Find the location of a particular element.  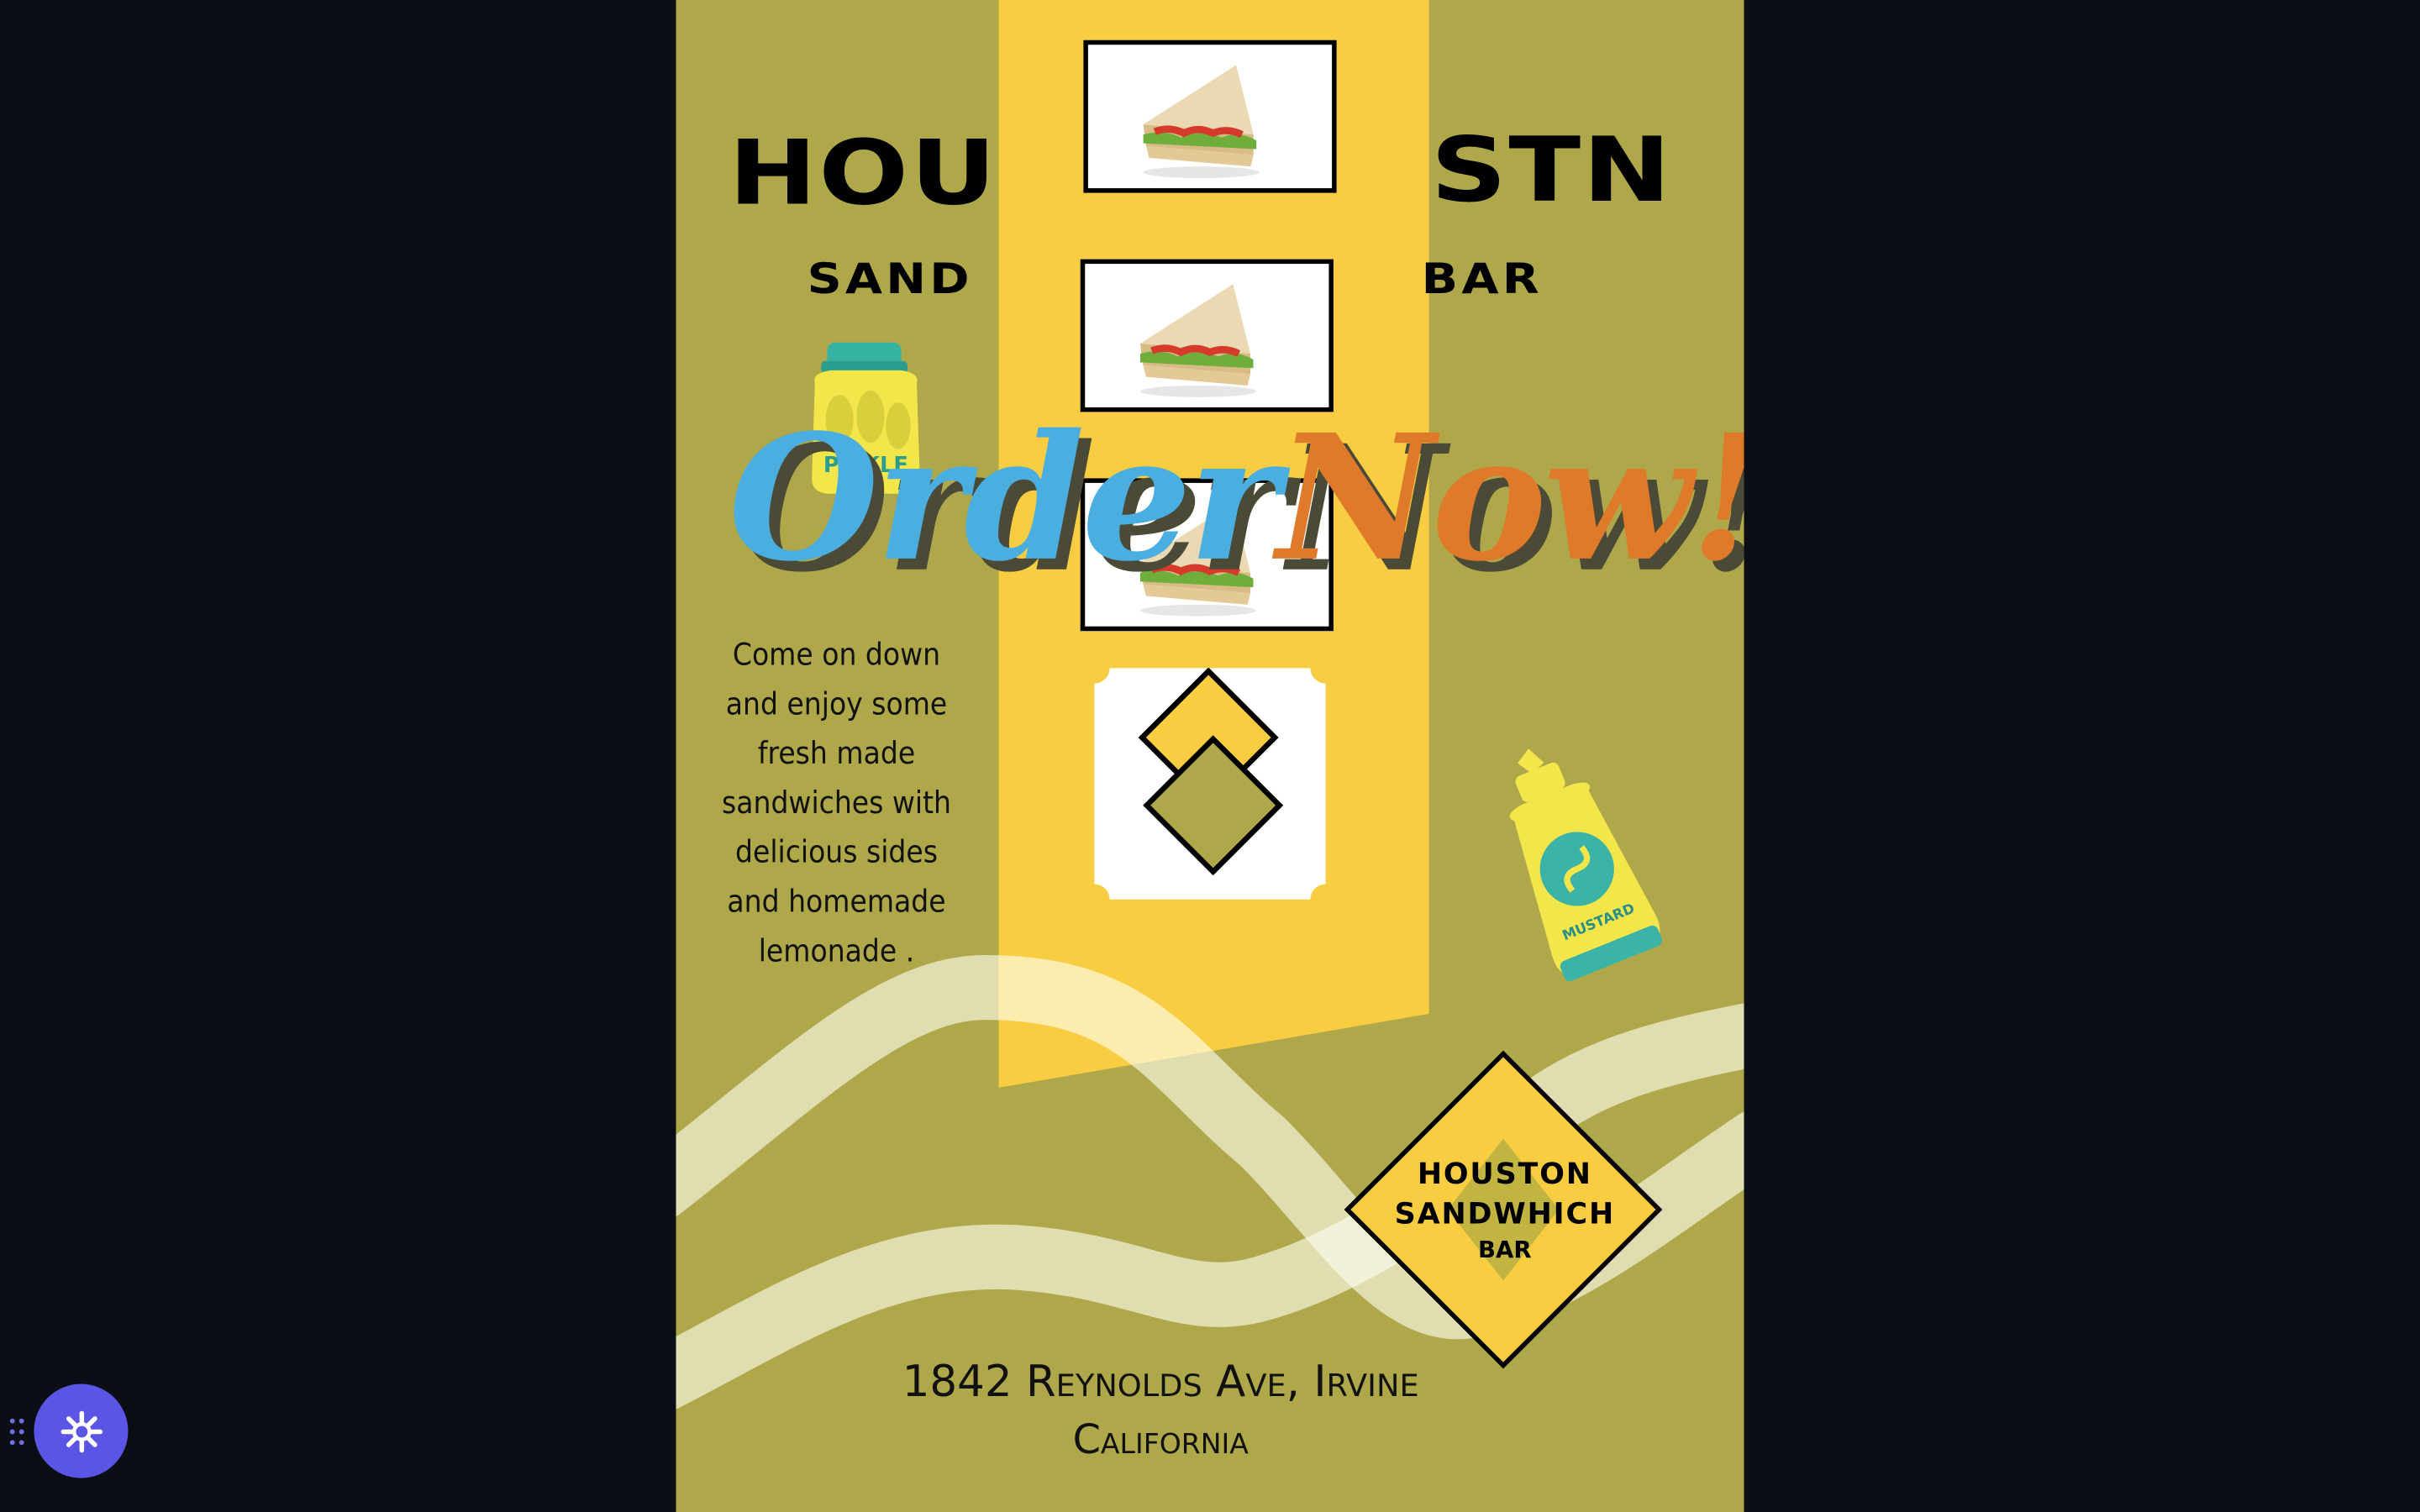

subtitle-left: SAND is located at coordinates (891, 280).